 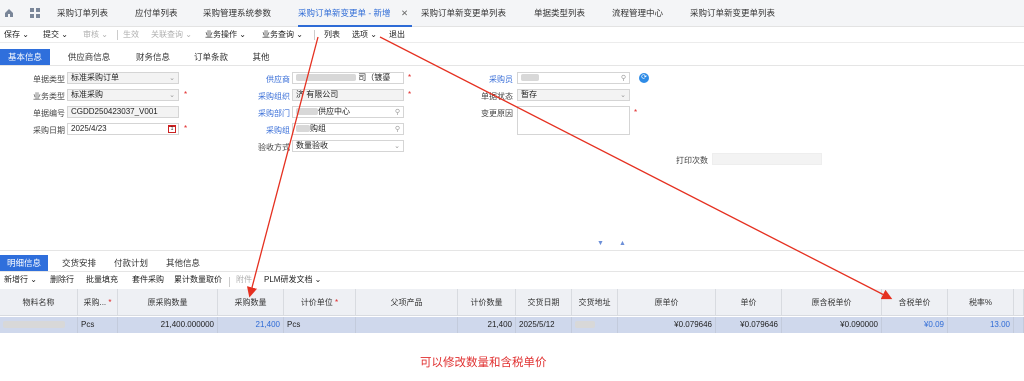 I want to click on tab-other-info: 其他信息, so click(x=183, y=263).